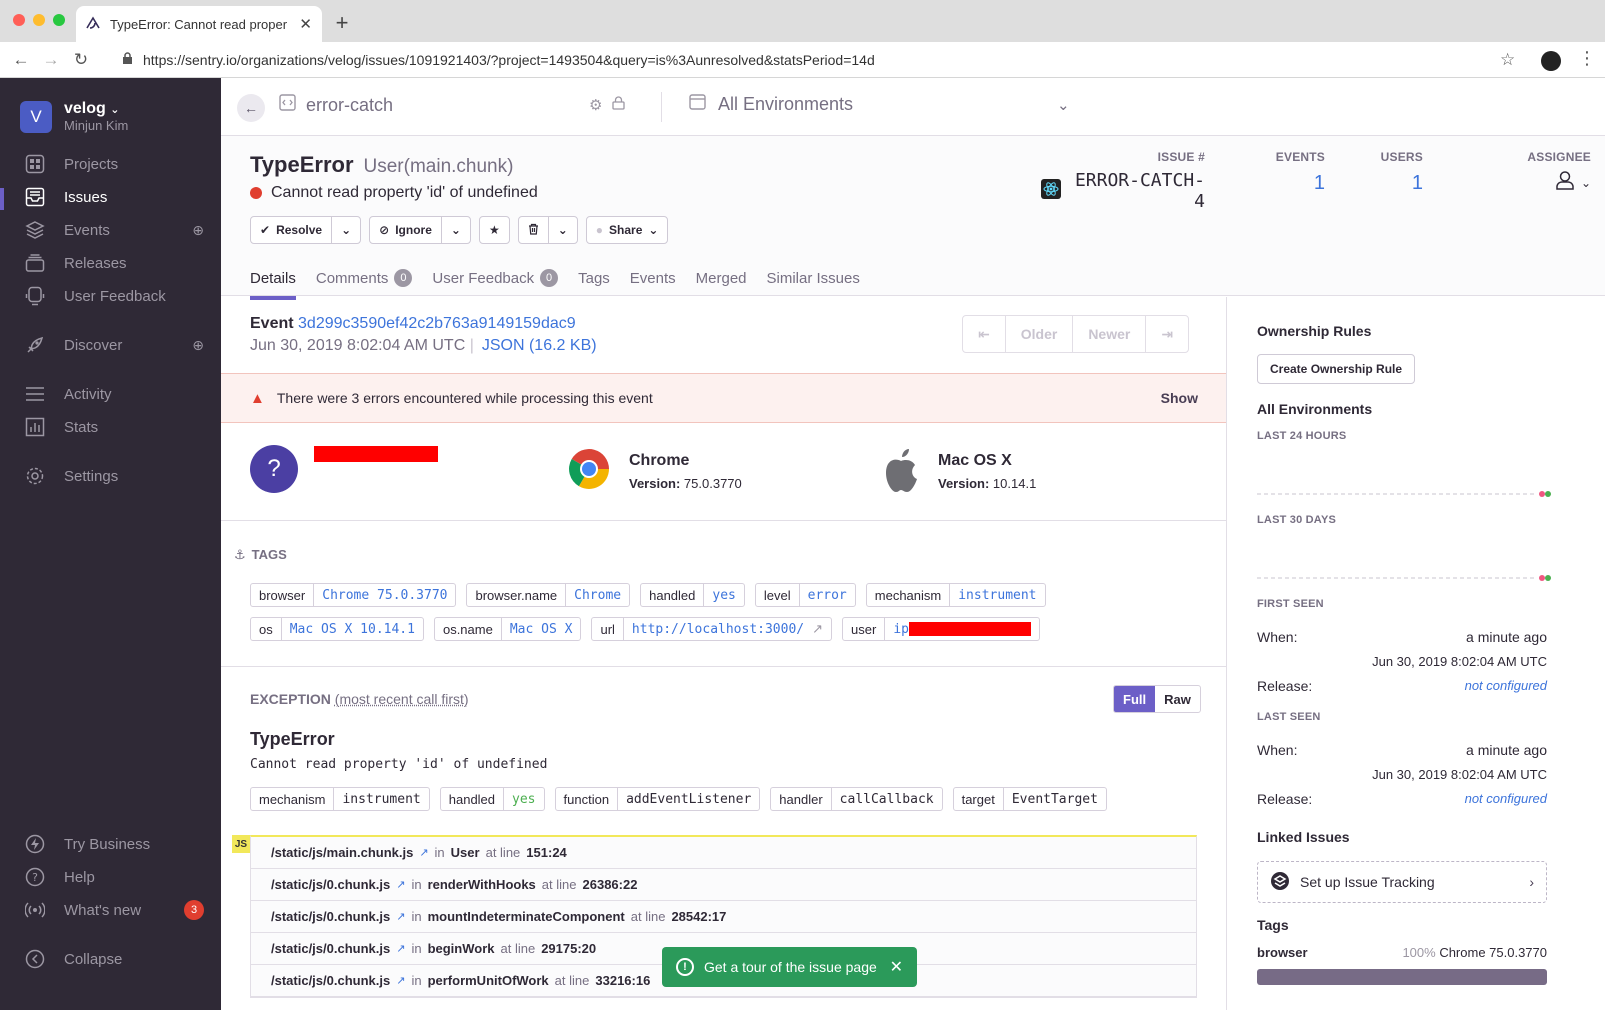 Image resolution: width=1605 pixels, height=1010 pixels. I want to click on tab-events: Events, so click(653, 278).